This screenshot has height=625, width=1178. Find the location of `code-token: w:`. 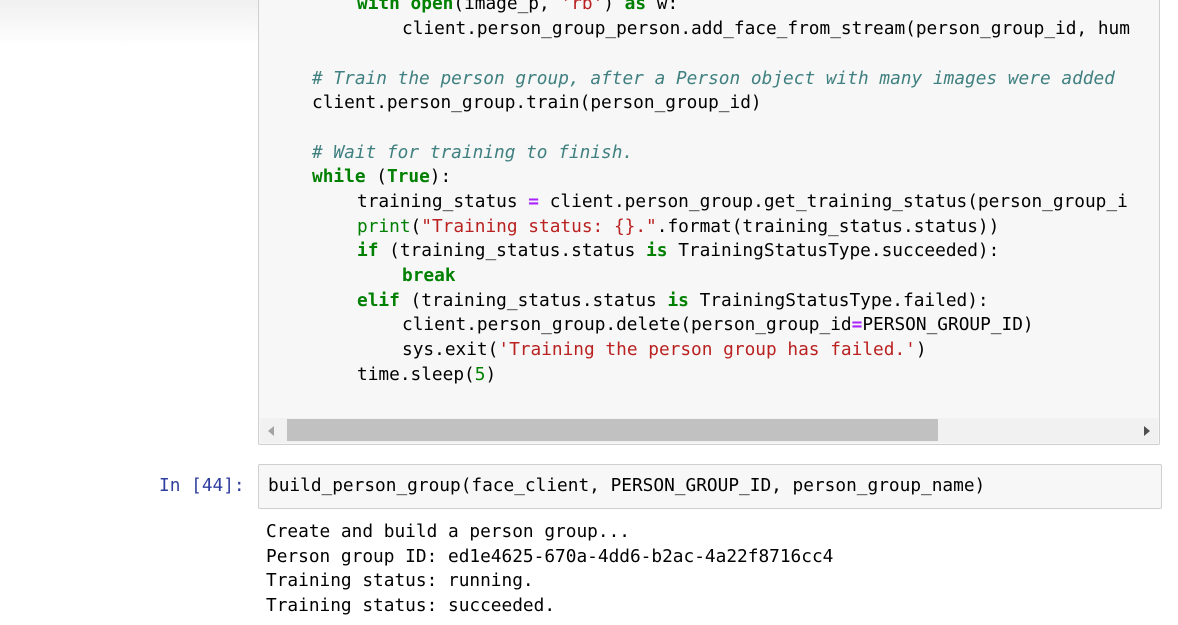

code-token: w: is located at coordinates (662, 7).